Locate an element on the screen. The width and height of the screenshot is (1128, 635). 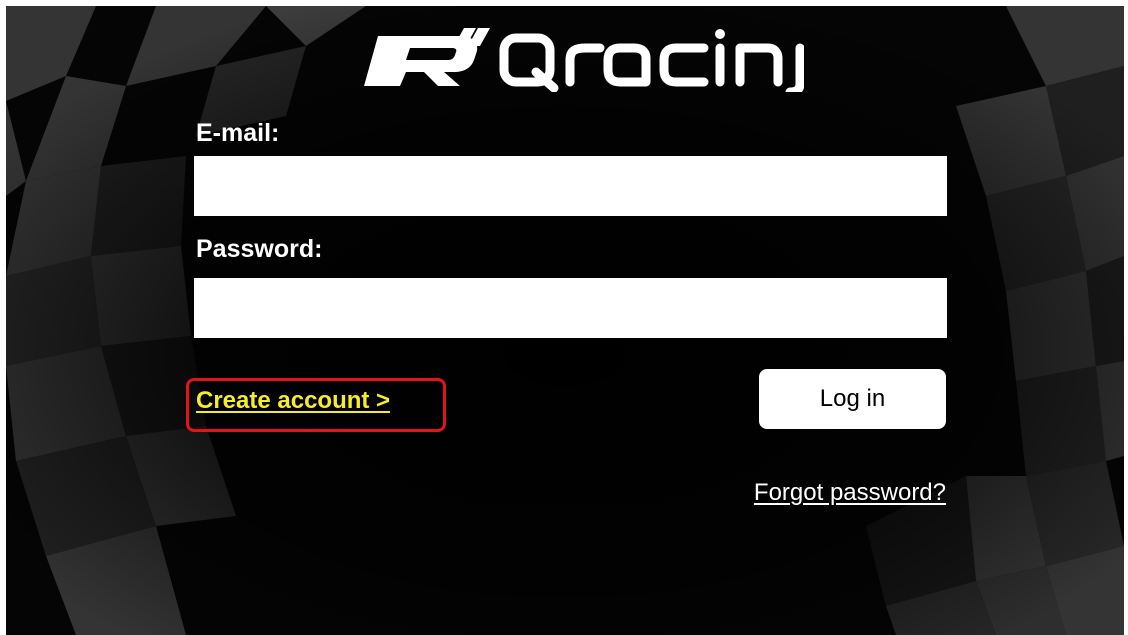
forgot-password-link: Forgot password? is located at coordinates (850, 493).